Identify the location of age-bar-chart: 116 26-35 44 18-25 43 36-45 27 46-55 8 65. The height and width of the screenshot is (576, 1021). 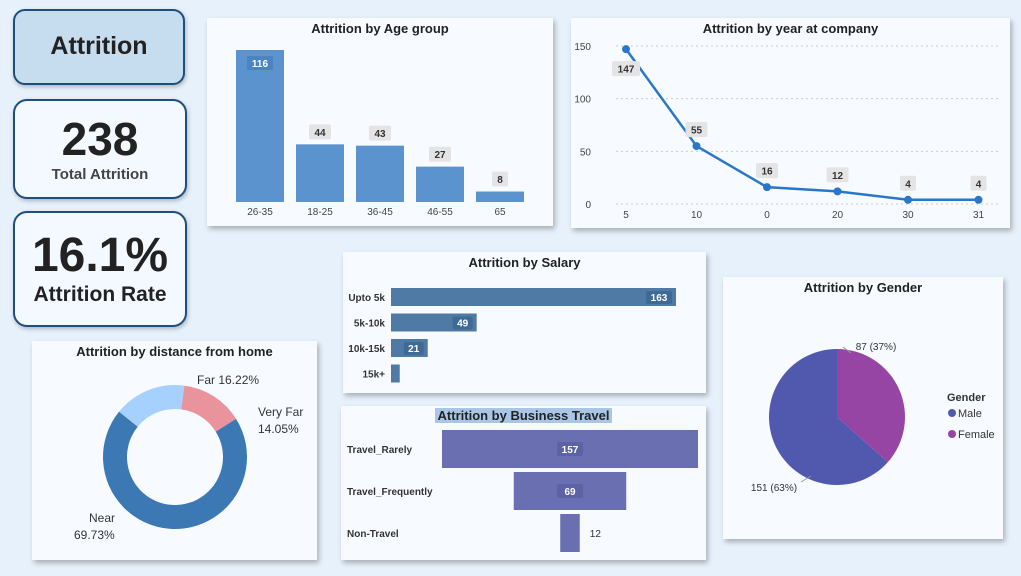
(380, 134).